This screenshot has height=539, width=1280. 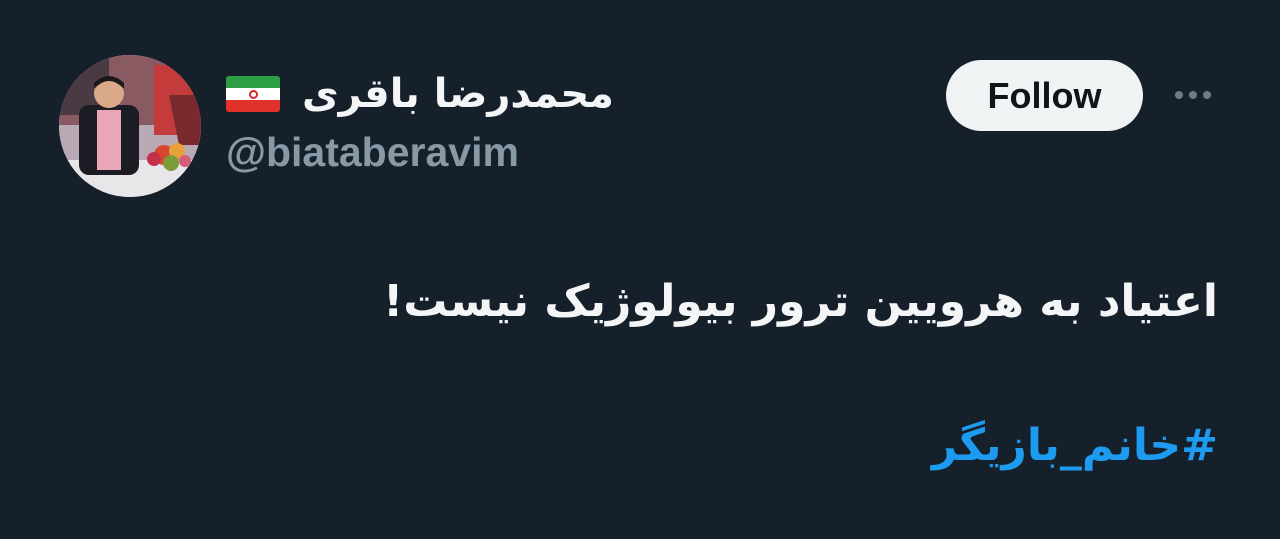 I want to click on avatar, so click(x=130, y=126).